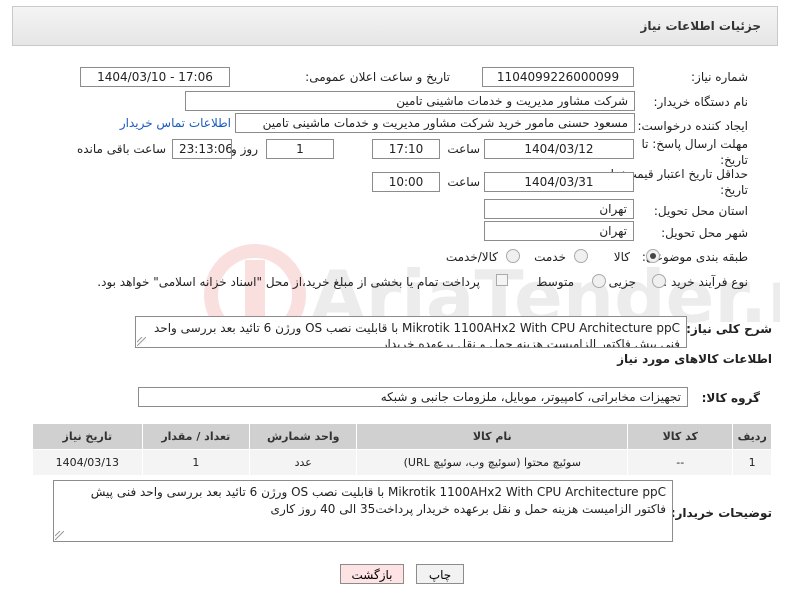  What do you see at coordinates (559, 231) in the screenshot?
I see `city-field: تهران` at bounding box center [559, 231].